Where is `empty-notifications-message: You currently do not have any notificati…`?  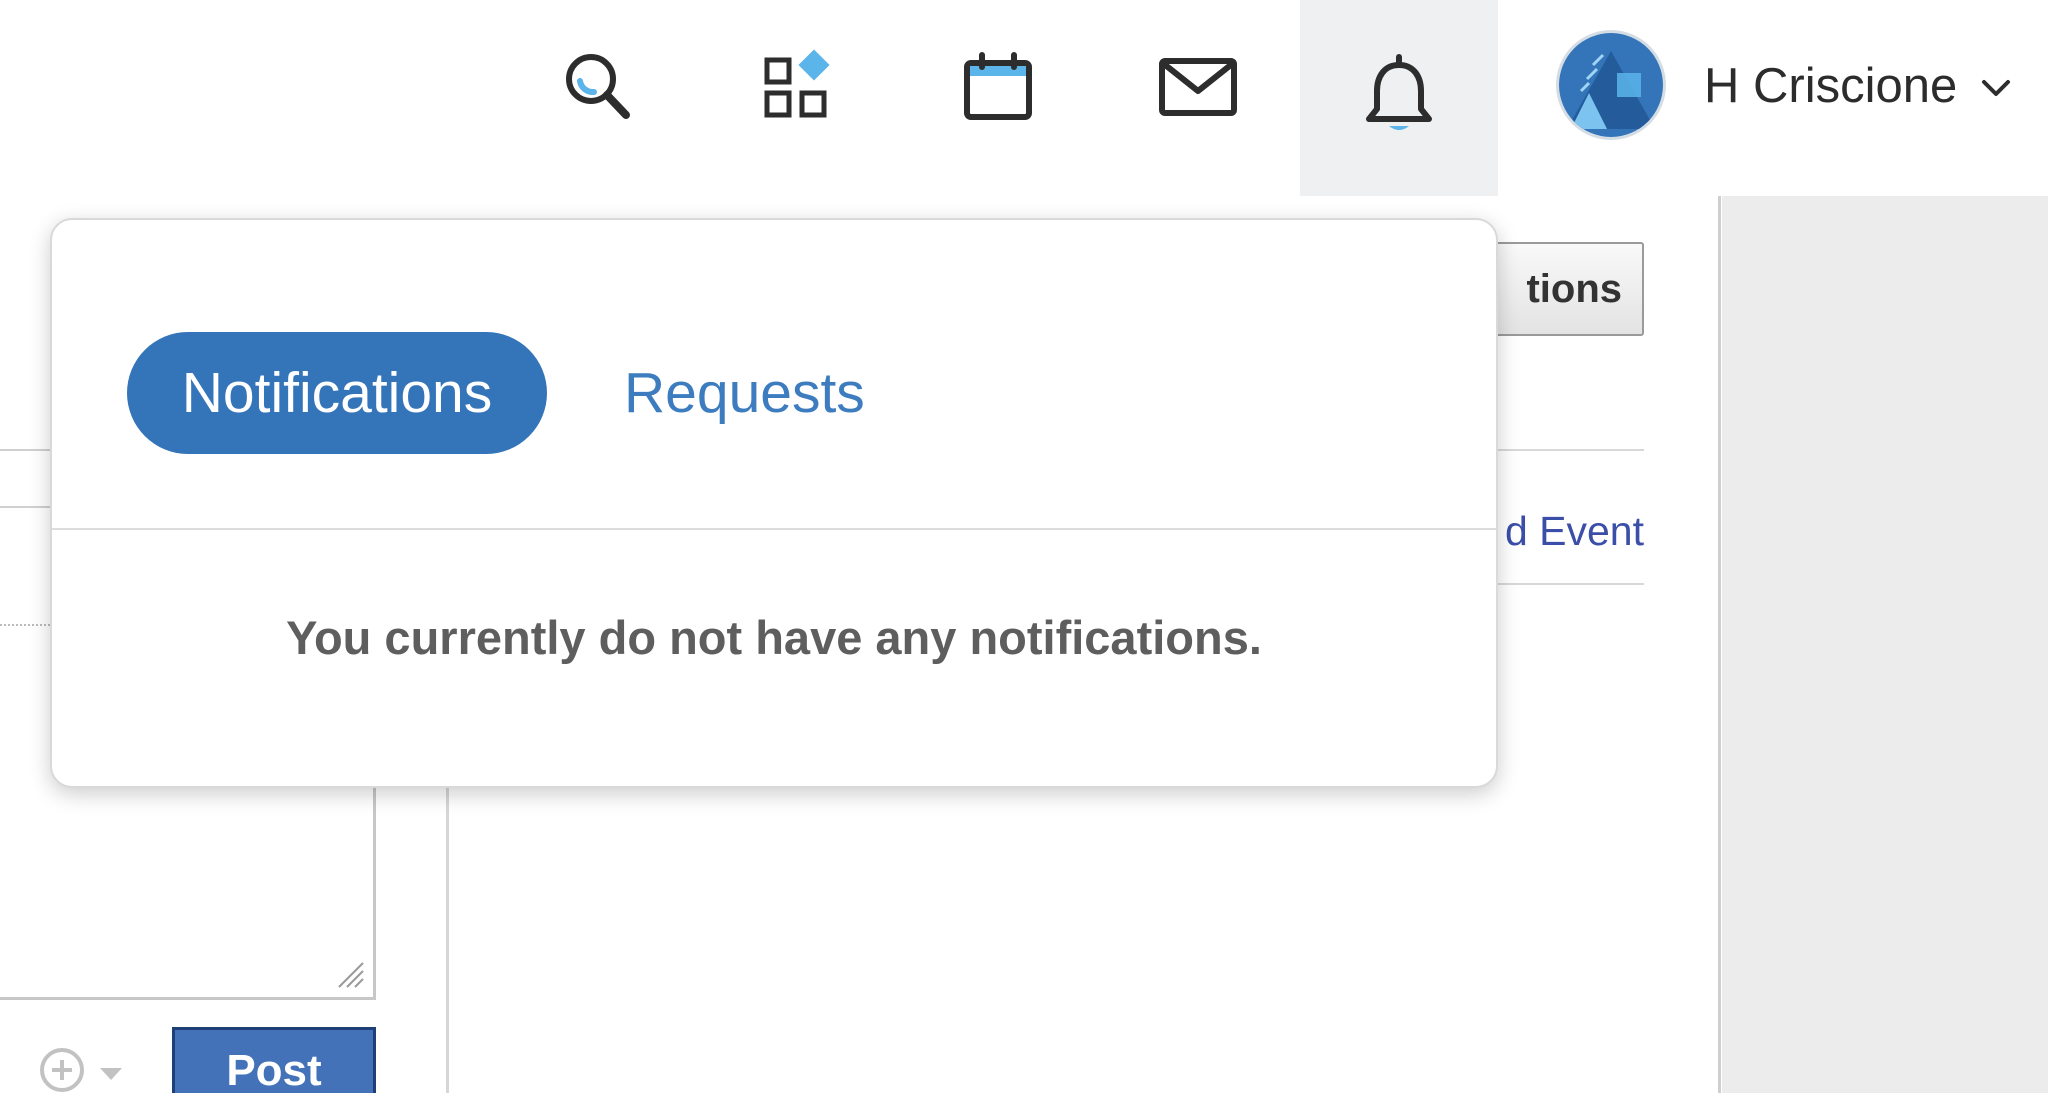
empty-notifications-message: You currently do not have any notificati… is located at coordinates (774, 637).